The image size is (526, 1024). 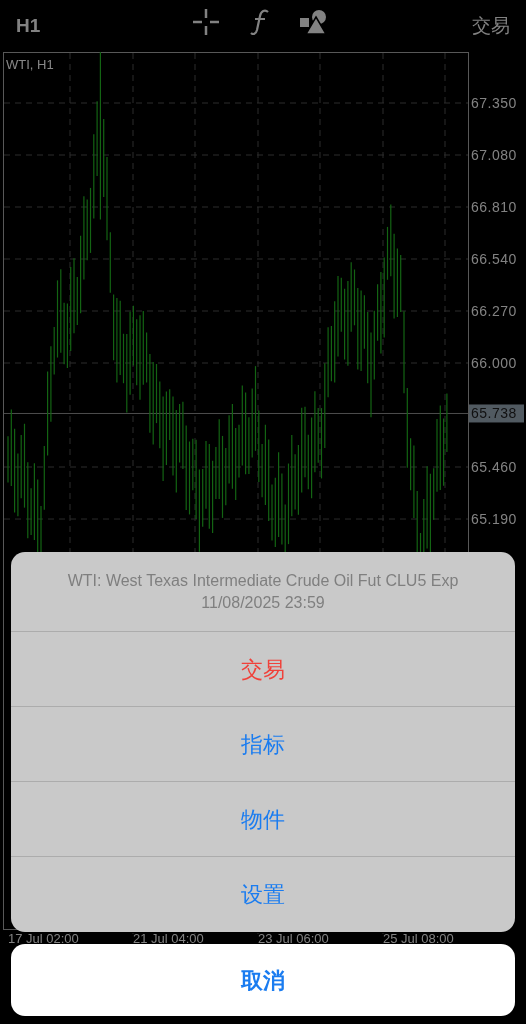 What do you see at coordinates (496, 413) in the screenshot?
I see `current-price-label: 65.738` at bounding box center [496, 413].